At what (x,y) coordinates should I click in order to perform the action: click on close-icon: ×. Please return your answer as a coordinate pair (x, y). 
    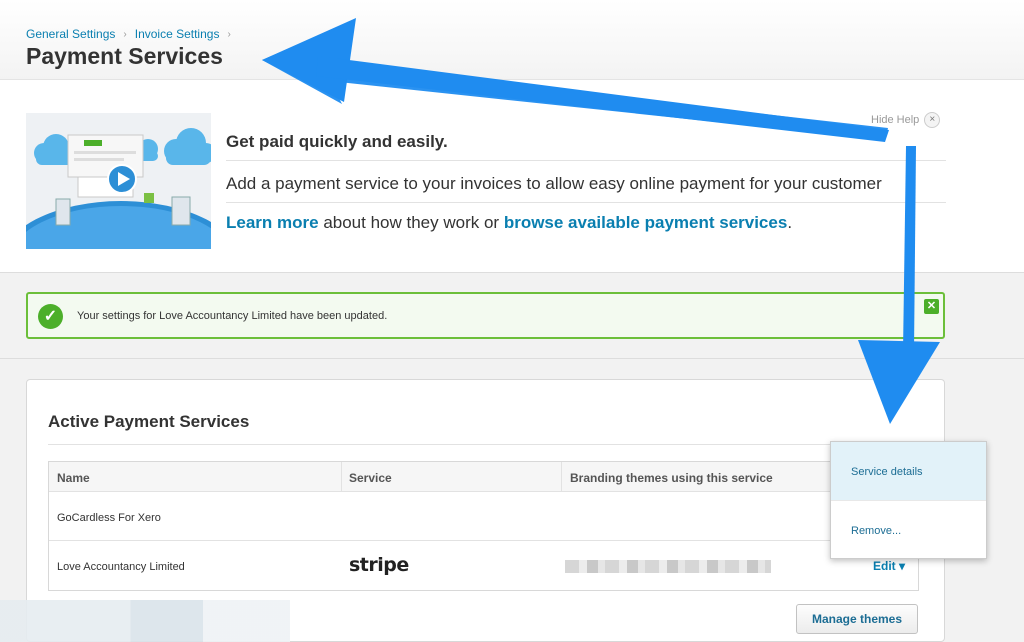
    Looking at the image, I should click on (932, 120).